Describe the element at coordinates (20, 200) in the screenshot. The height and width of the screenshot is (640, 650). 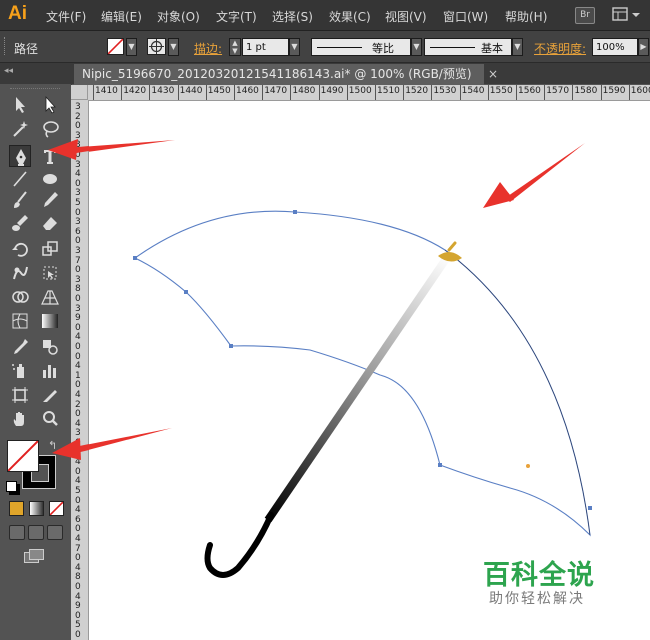
I see `paintbrush-tool-icon` at that location.